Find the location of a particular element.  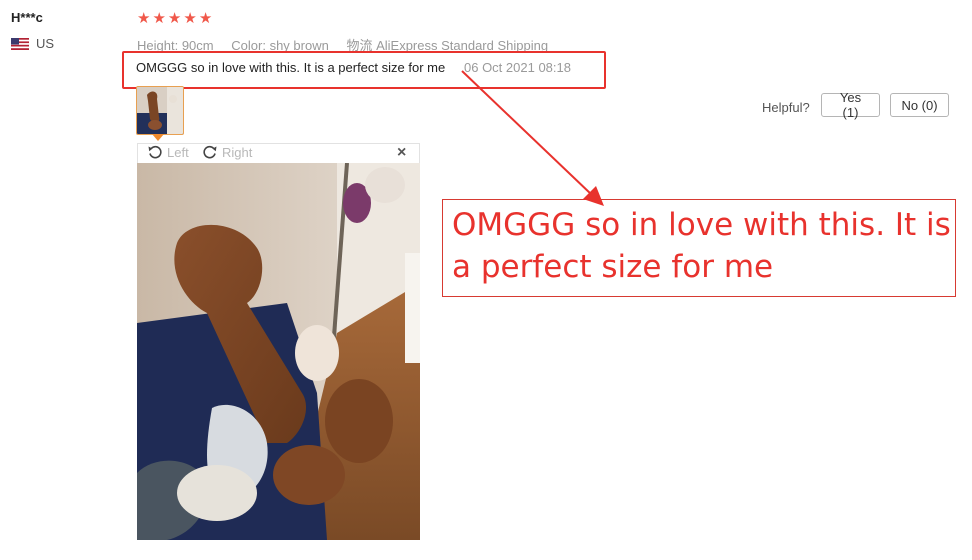

rotate-left-icon is located at coordinates (155, 152).